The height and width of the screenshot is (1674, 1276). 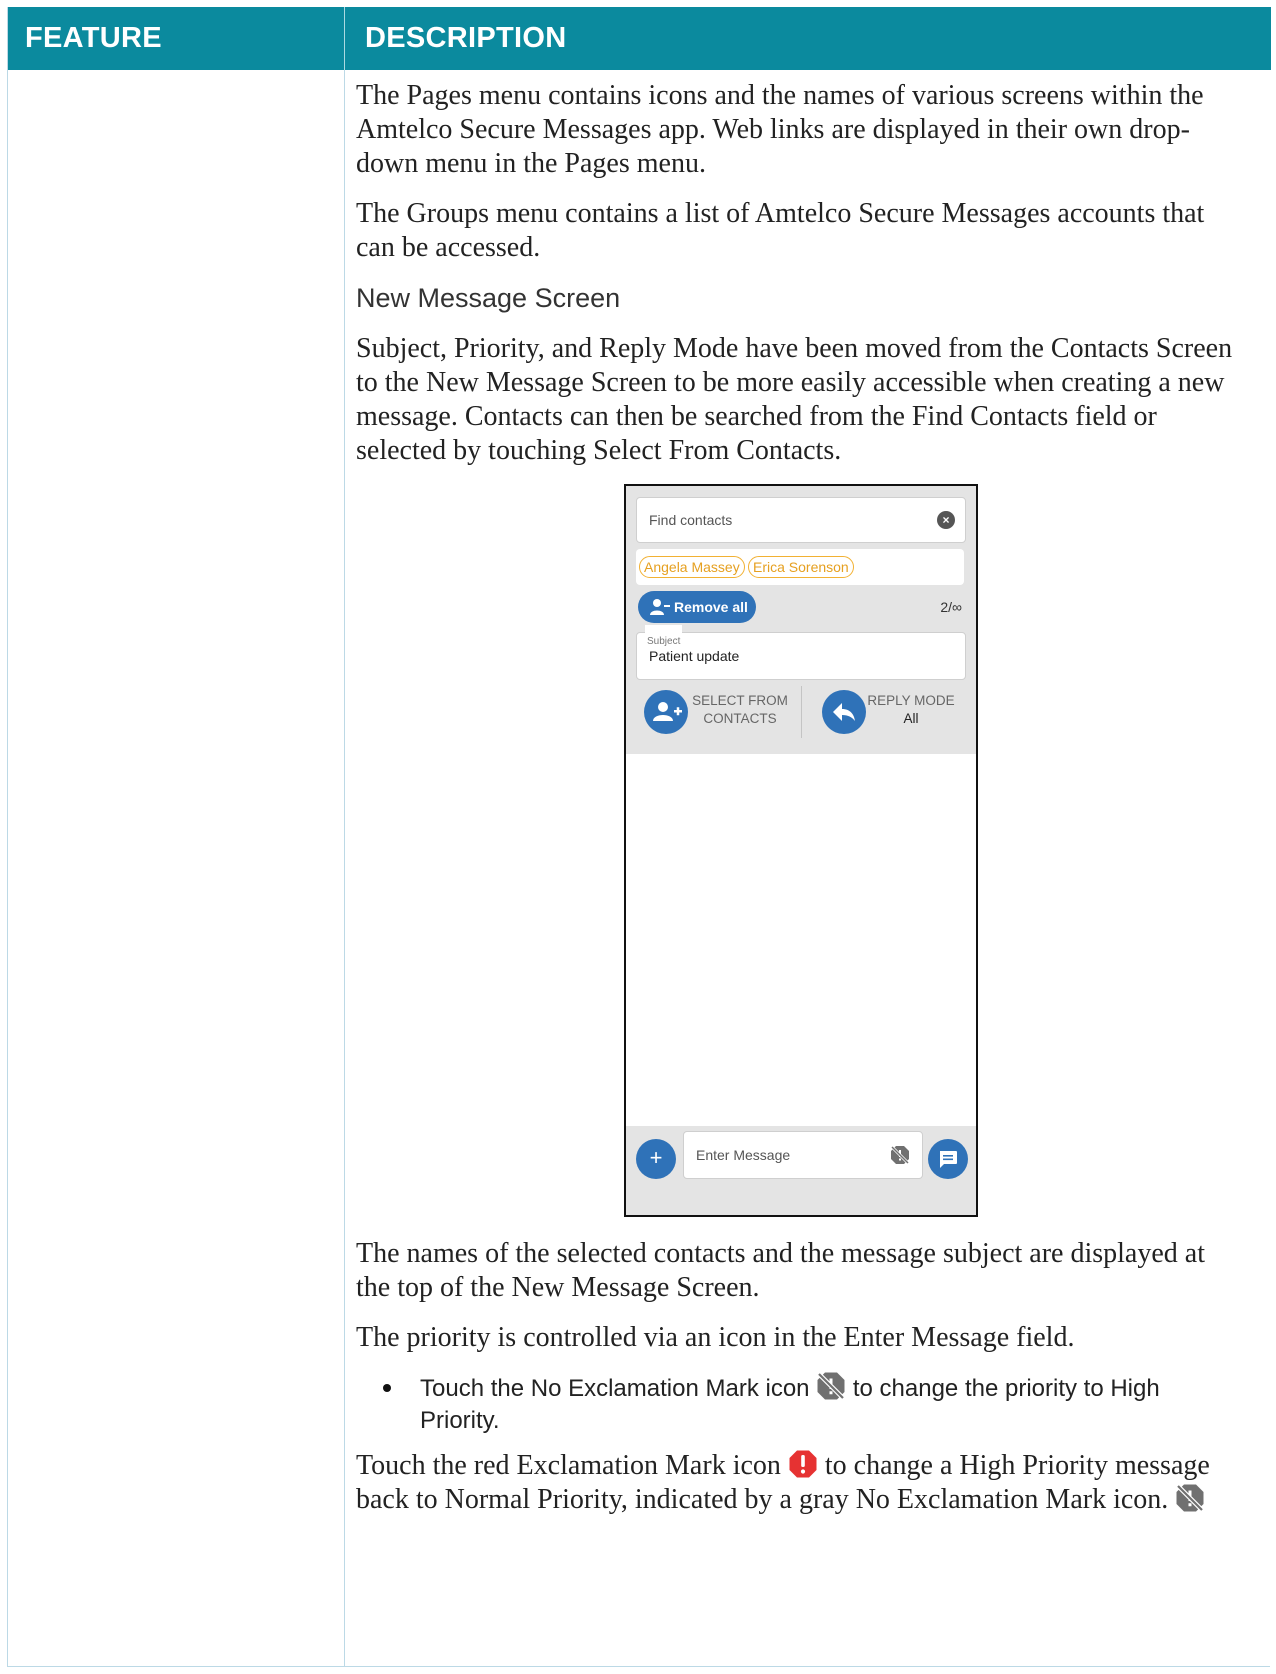 What do you see at coordinates (572, 1465) in the screenshot?
I see `red-exclamation-text-start: Touch the red Exclamation Mark icon` at bounding box center [572, 1465].